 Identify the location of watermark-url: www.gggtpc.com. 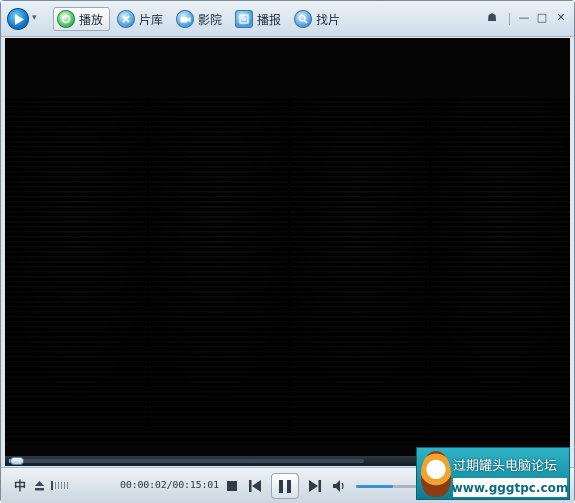
(510, 487).